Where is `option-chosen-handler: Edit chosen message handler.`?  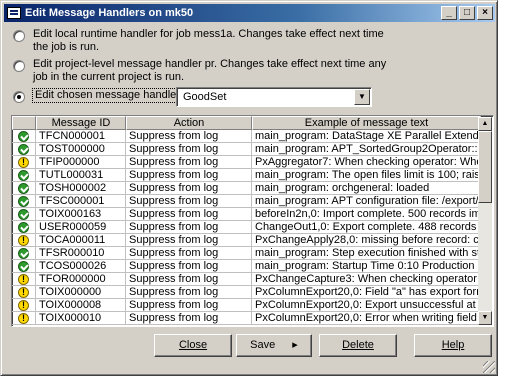 option-chosen-handler: Edit chosen message handler. is located at coordinates (99, 95).